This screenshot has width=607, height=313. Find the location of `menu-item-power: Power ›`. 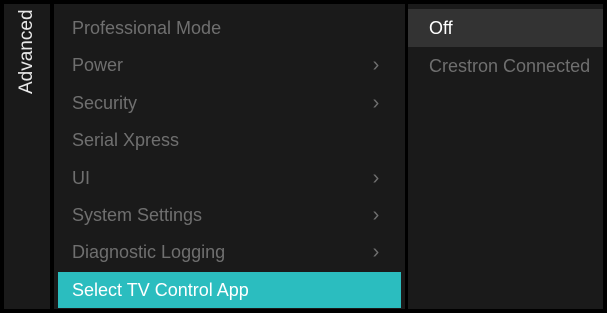

menu-item-power: Power › is located at coordinates (229, 65).